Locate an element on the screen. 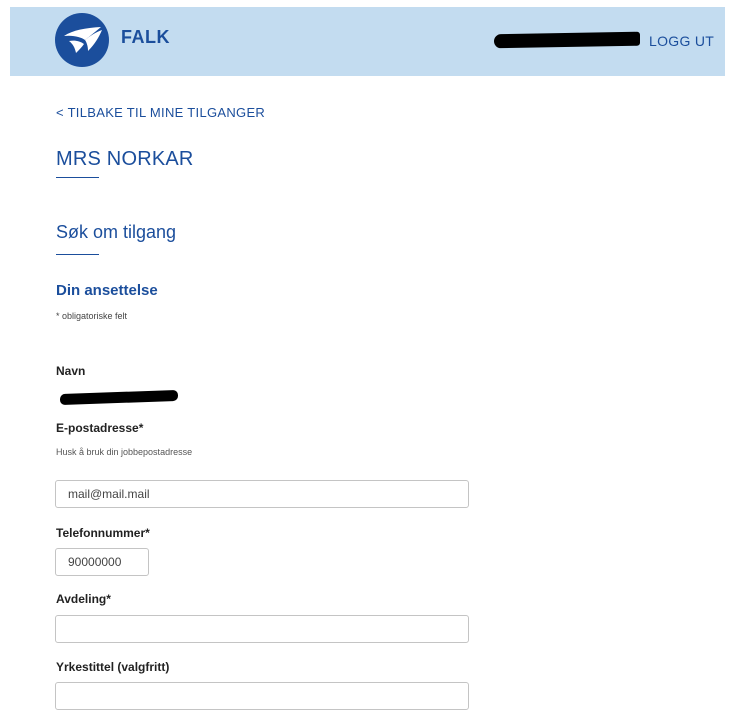  redacted-name-value is located at coordinates (119, 397).